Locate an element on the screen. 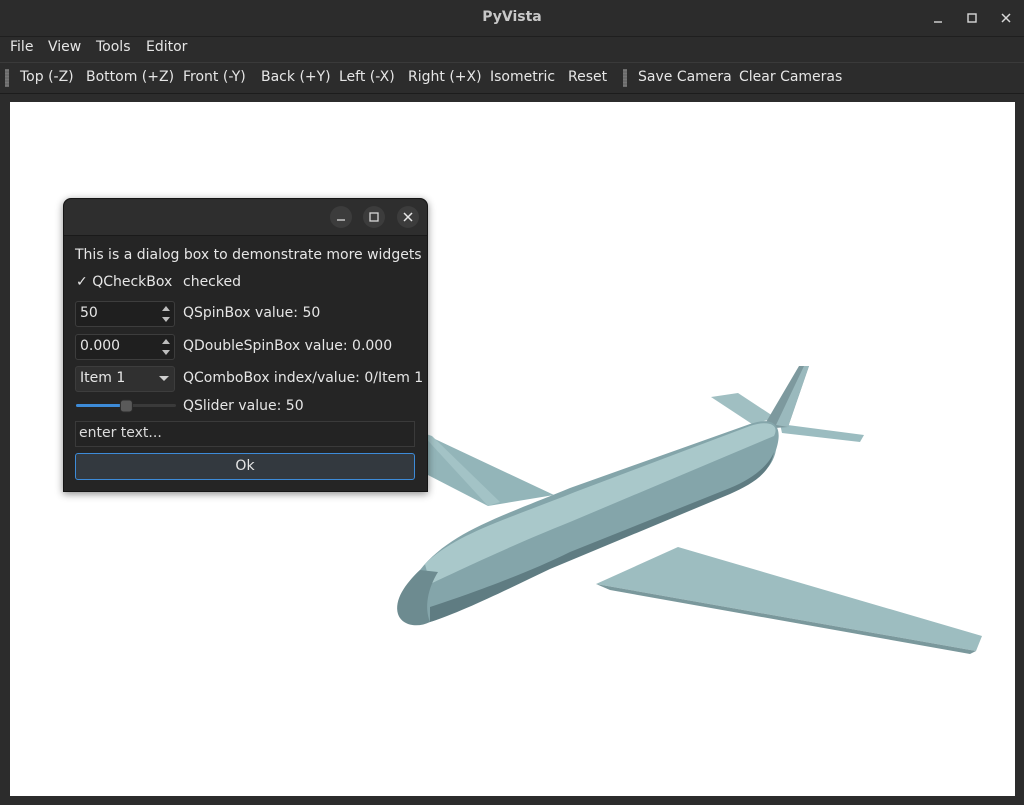 The image size is (1024, 805). view-front-button: Front (-Y) is located at coordinates (214, 77).